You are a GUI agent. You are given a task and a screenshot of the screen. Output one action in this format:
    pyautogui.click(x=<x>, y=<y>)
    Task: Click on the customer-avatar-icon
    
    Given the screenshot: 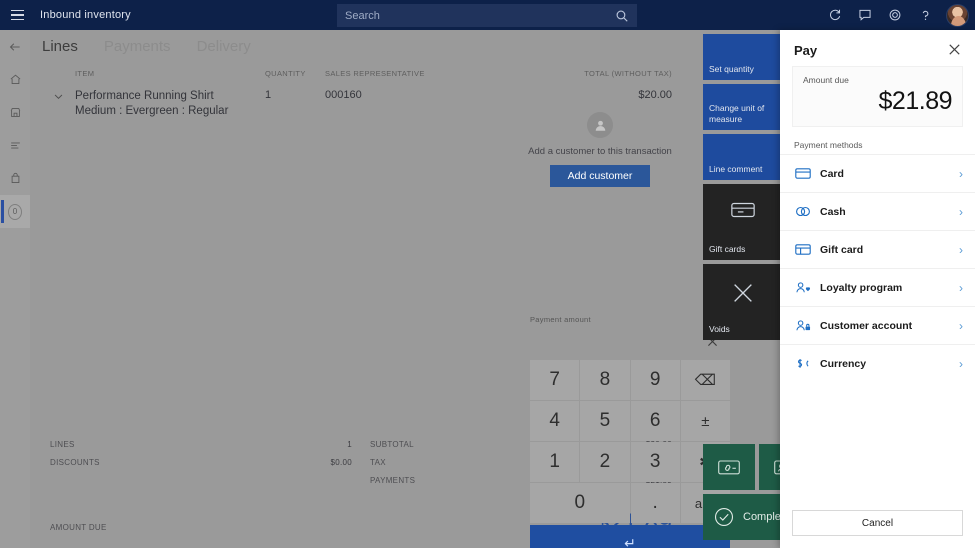 What is the action you would take?
    pyautogui.click(x=600, y=125)
    